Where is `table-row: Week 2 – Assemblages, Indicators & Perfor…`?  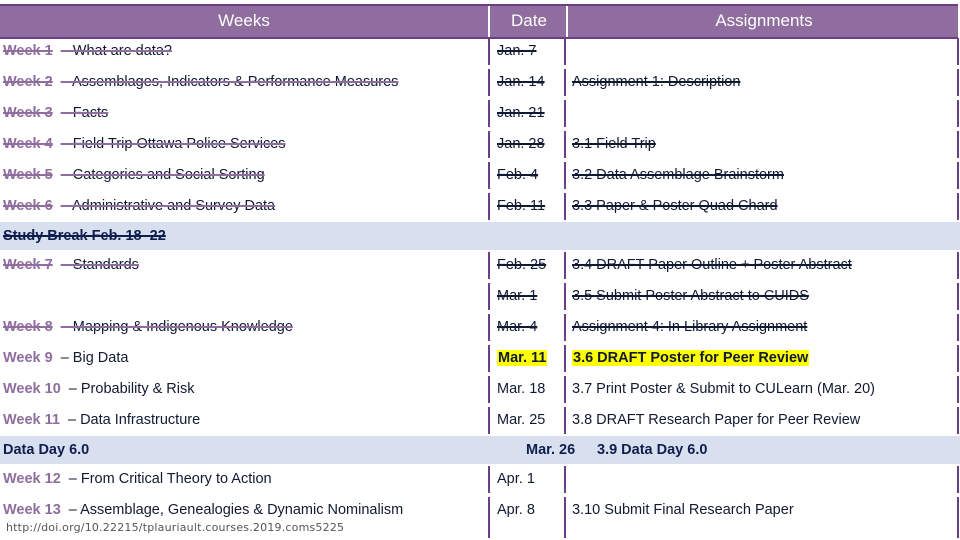
table-row: Week 2 – Assemblages, Indicators & Perfor… is located at coordinates (480, 82).